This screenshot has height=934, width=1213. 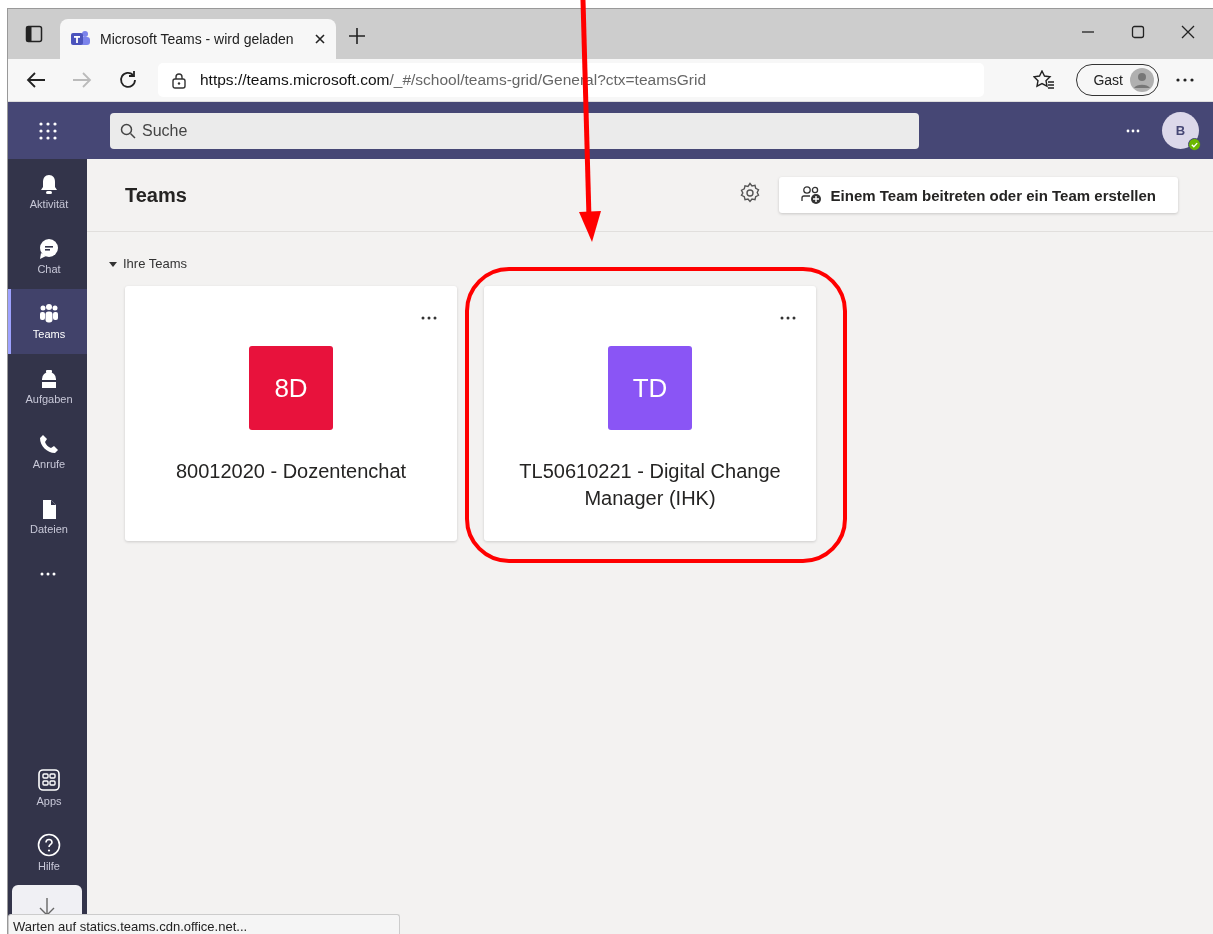 What do you see at coordinates (978, 195) in the screenshot?
I see `join-team-button: Einem Team beitreten oder ein Team erstellen` at bounding box center [978, 195].